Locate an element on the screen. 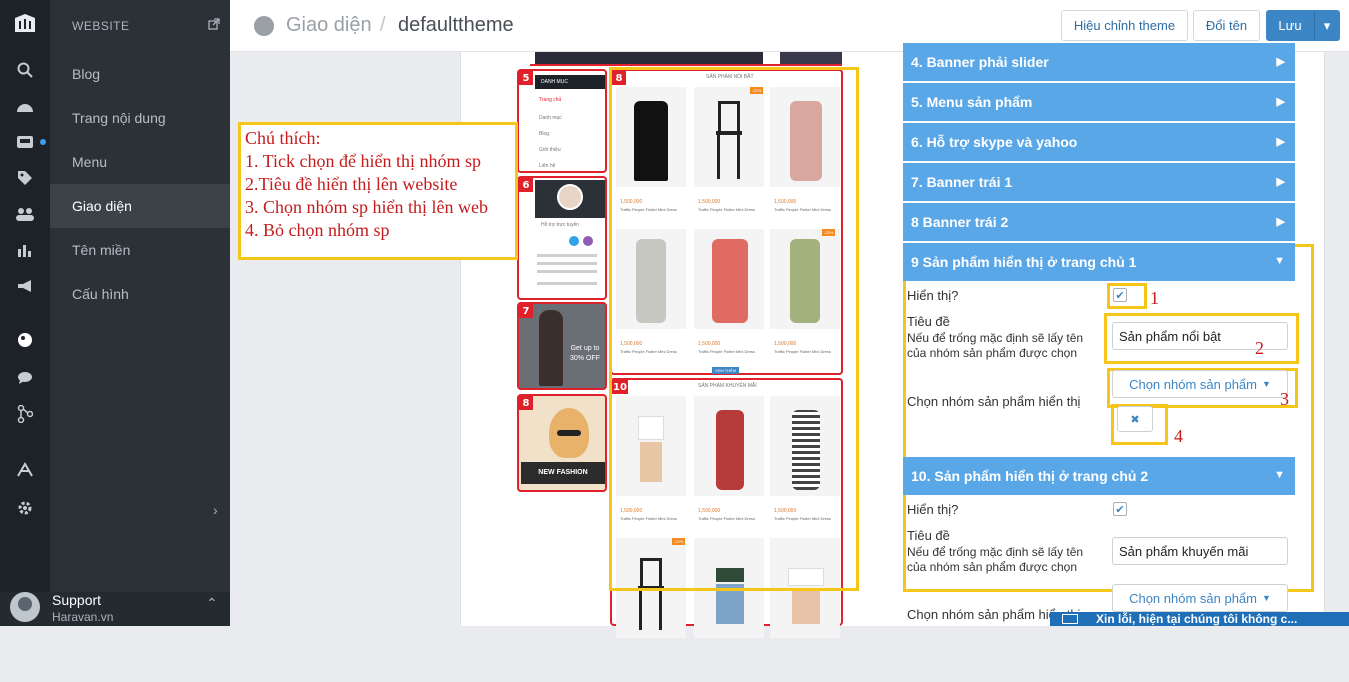 The image size is (1349, 682). group-select-button-1: Chọn nhóm sản phẩm ▼ is located at coordinates (1200, 384).